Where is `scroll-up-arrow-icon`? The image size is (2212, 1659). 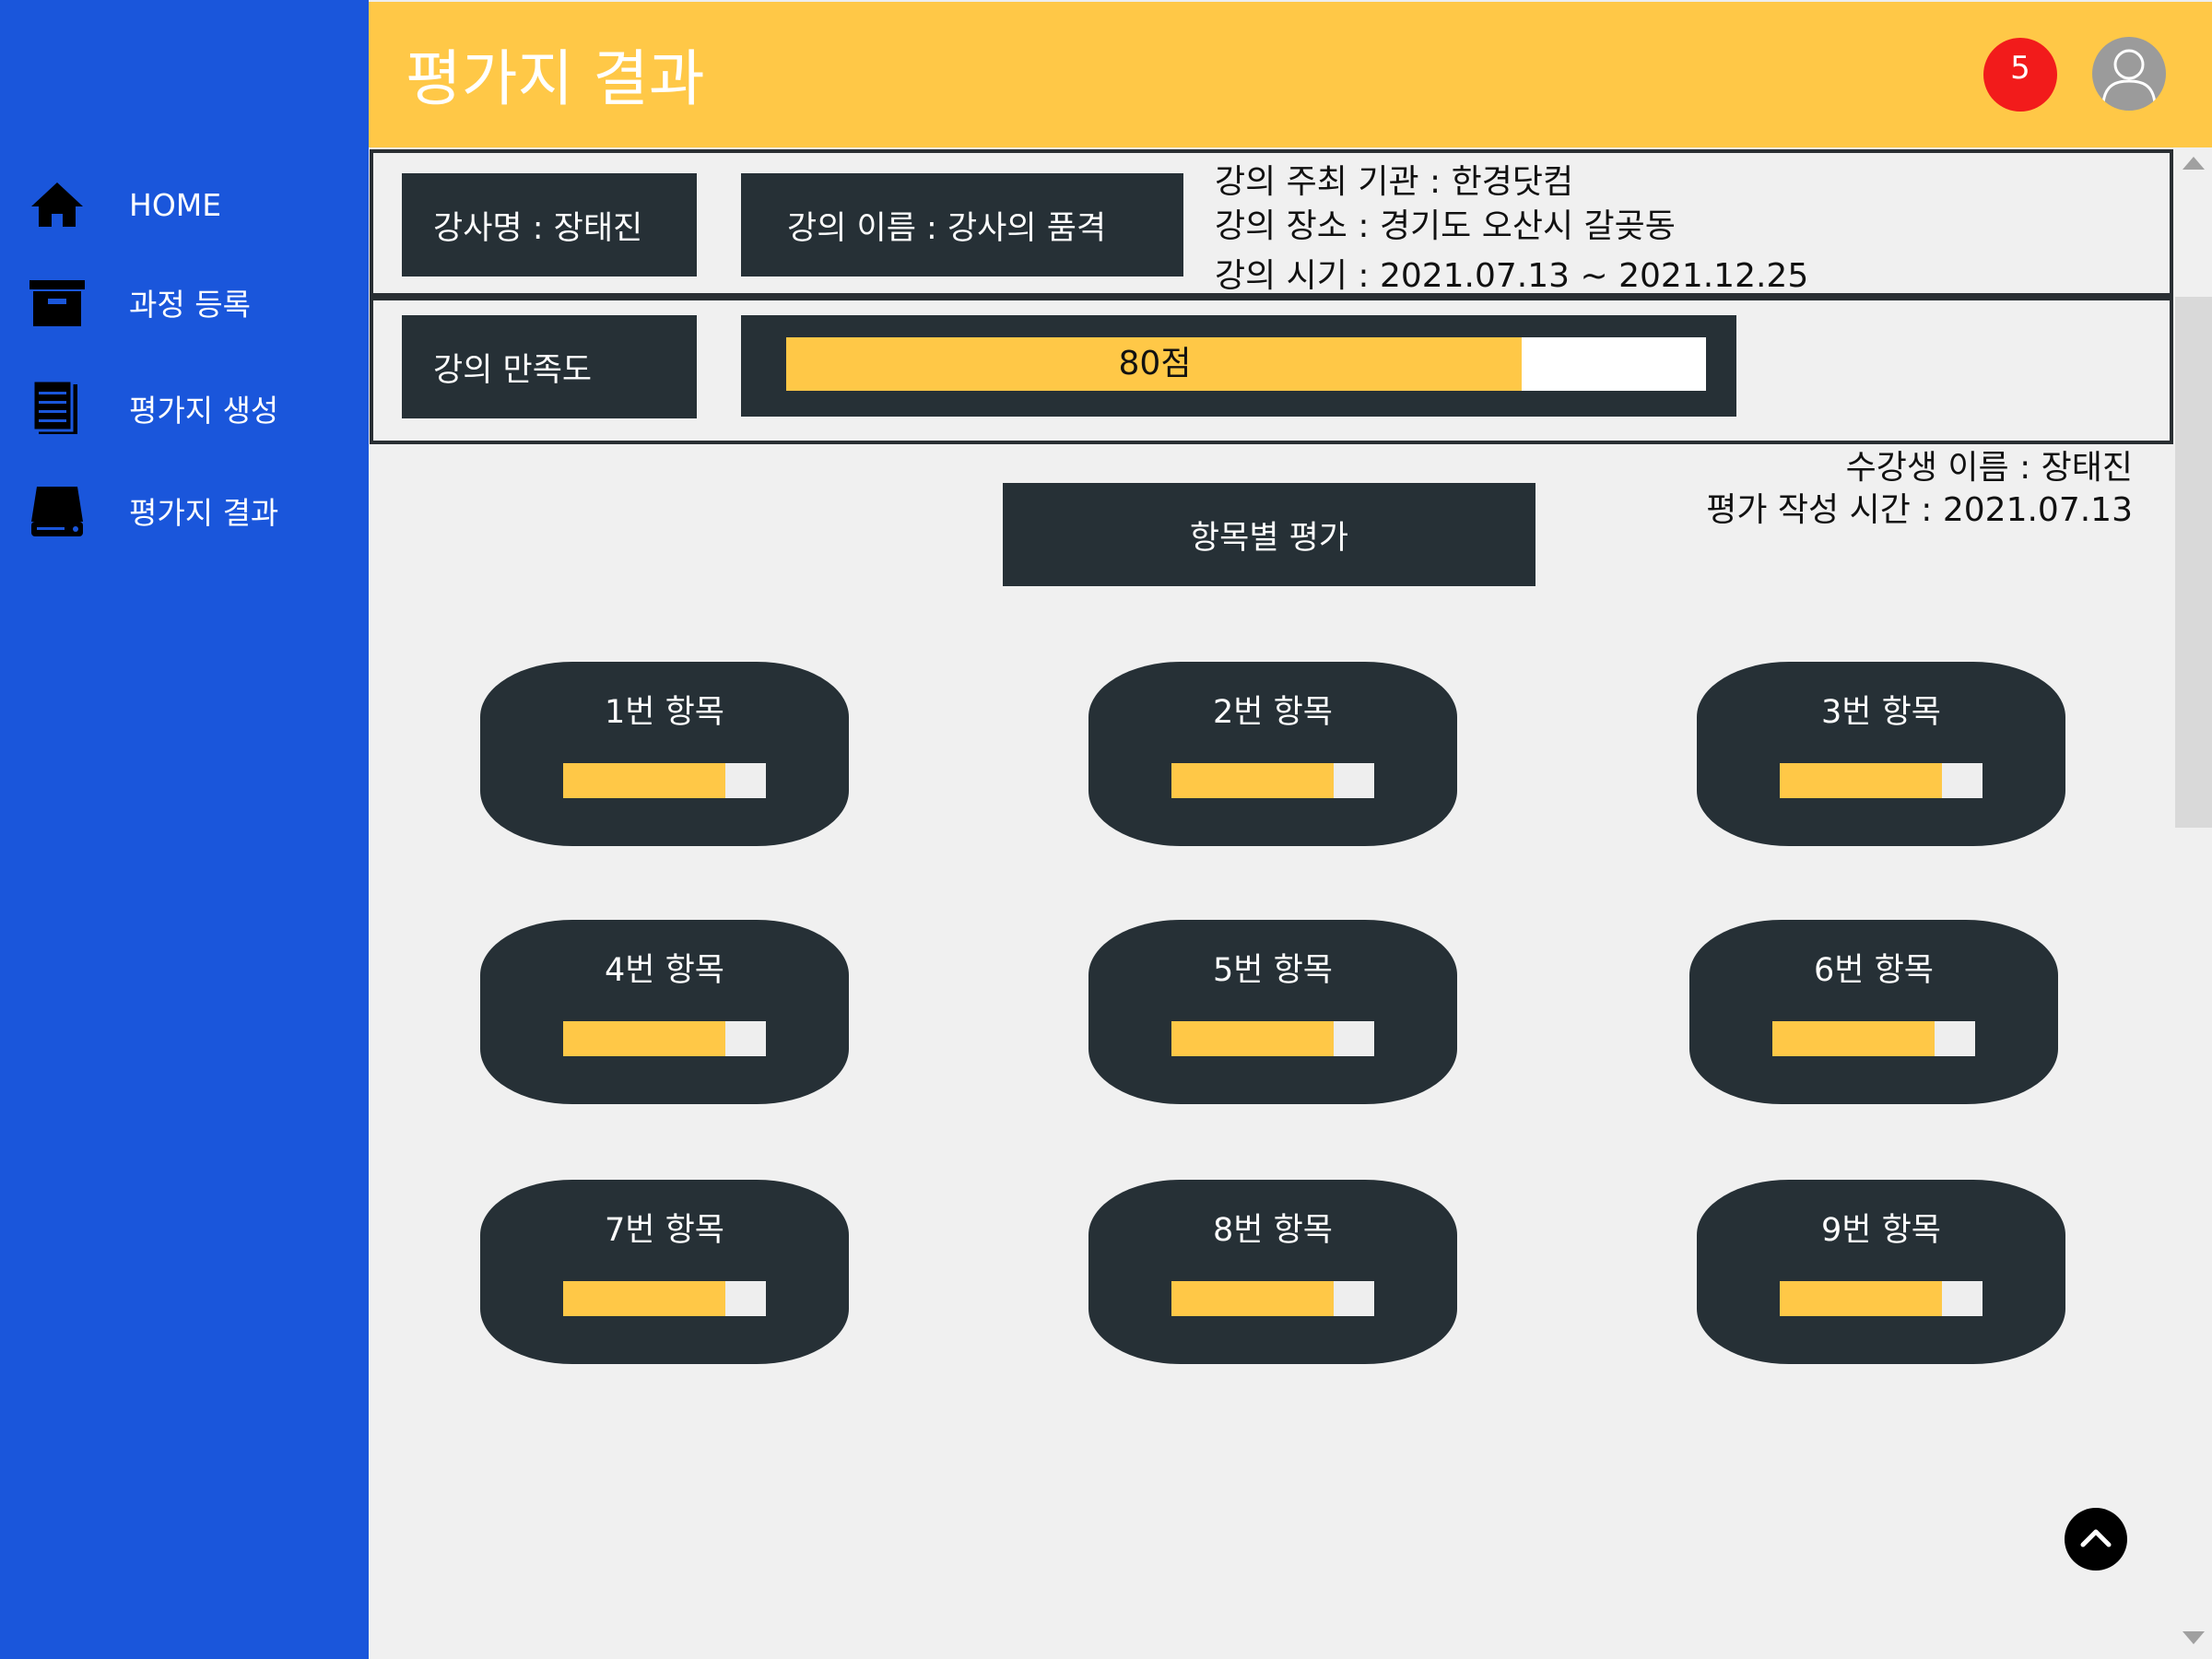
scroll-up-arrow-icon is located at coordinates (2194, 163).